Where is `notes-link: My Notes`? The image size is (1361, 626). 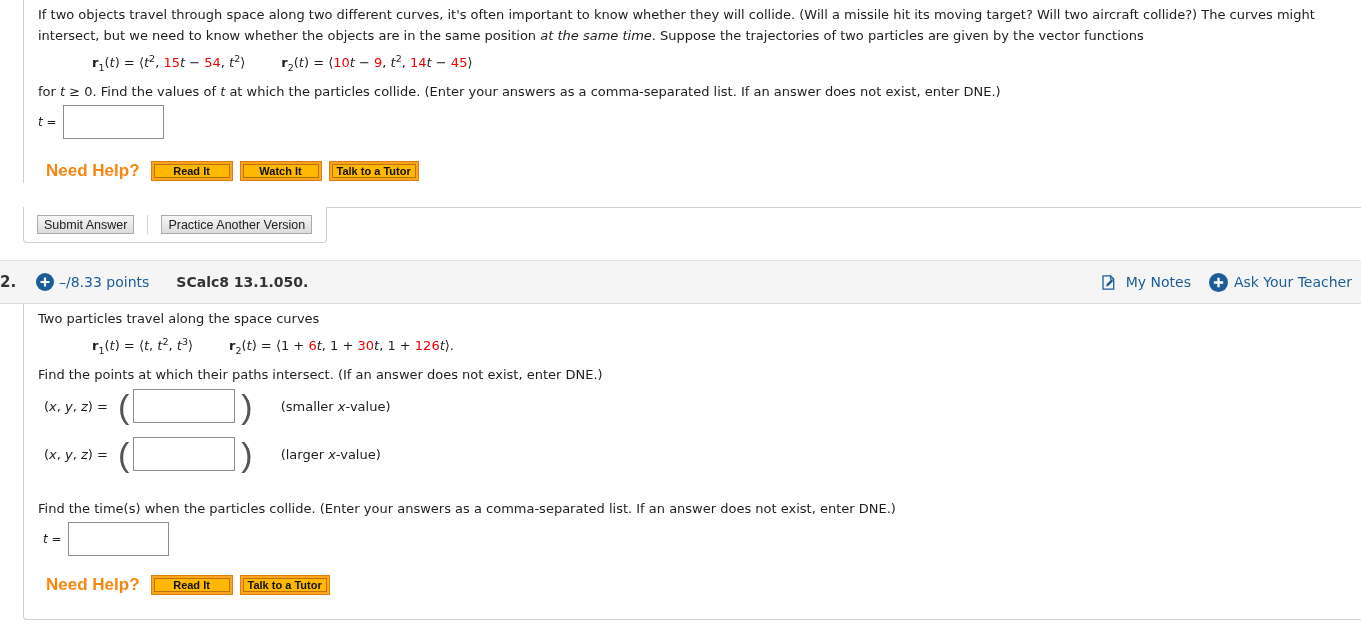 notes-link: My Notes is located at coordinates (1146, 282).